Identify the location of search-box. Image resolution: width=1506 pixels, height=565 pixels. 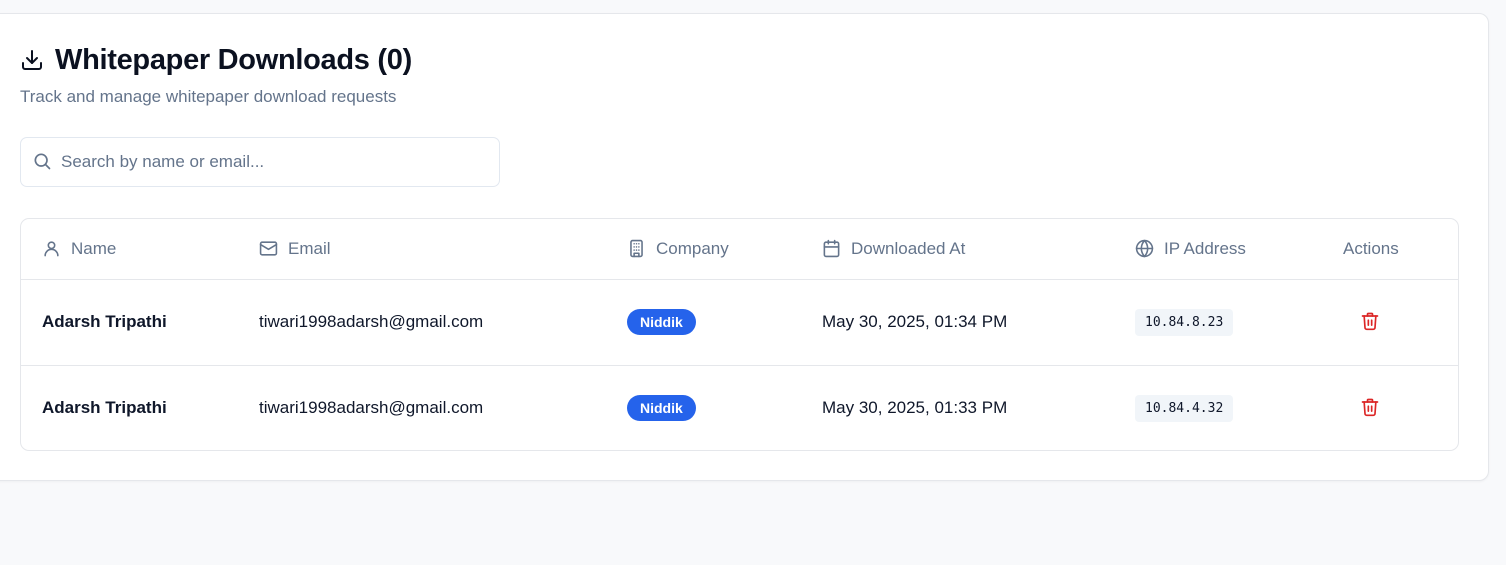
(260, 162).